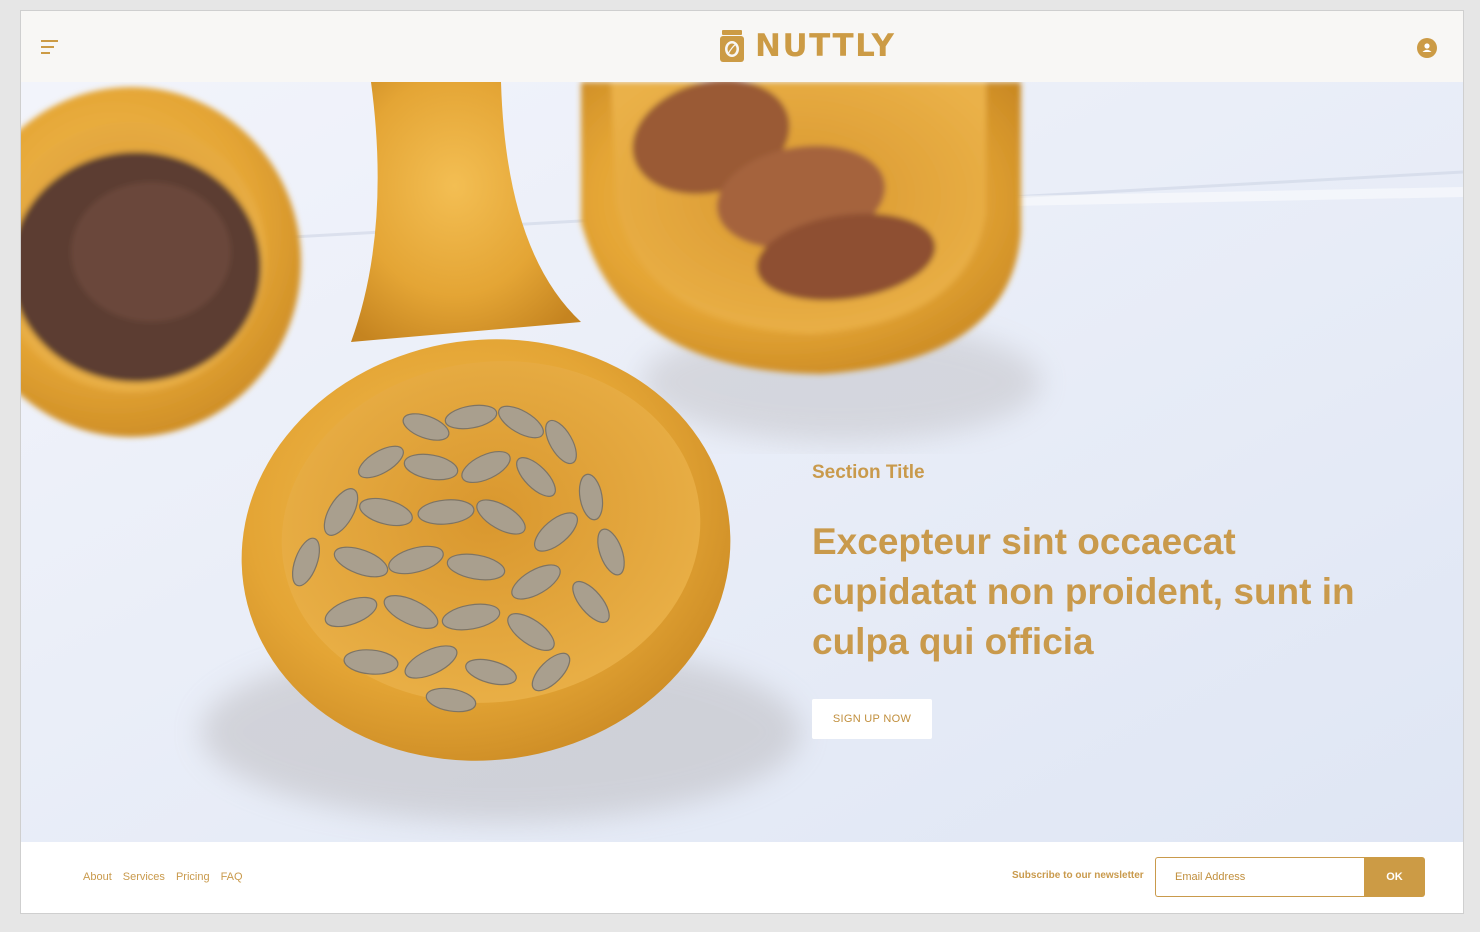  I want to click on newsletter-label: Subscribe to our newsletter, so click(1078, 875).